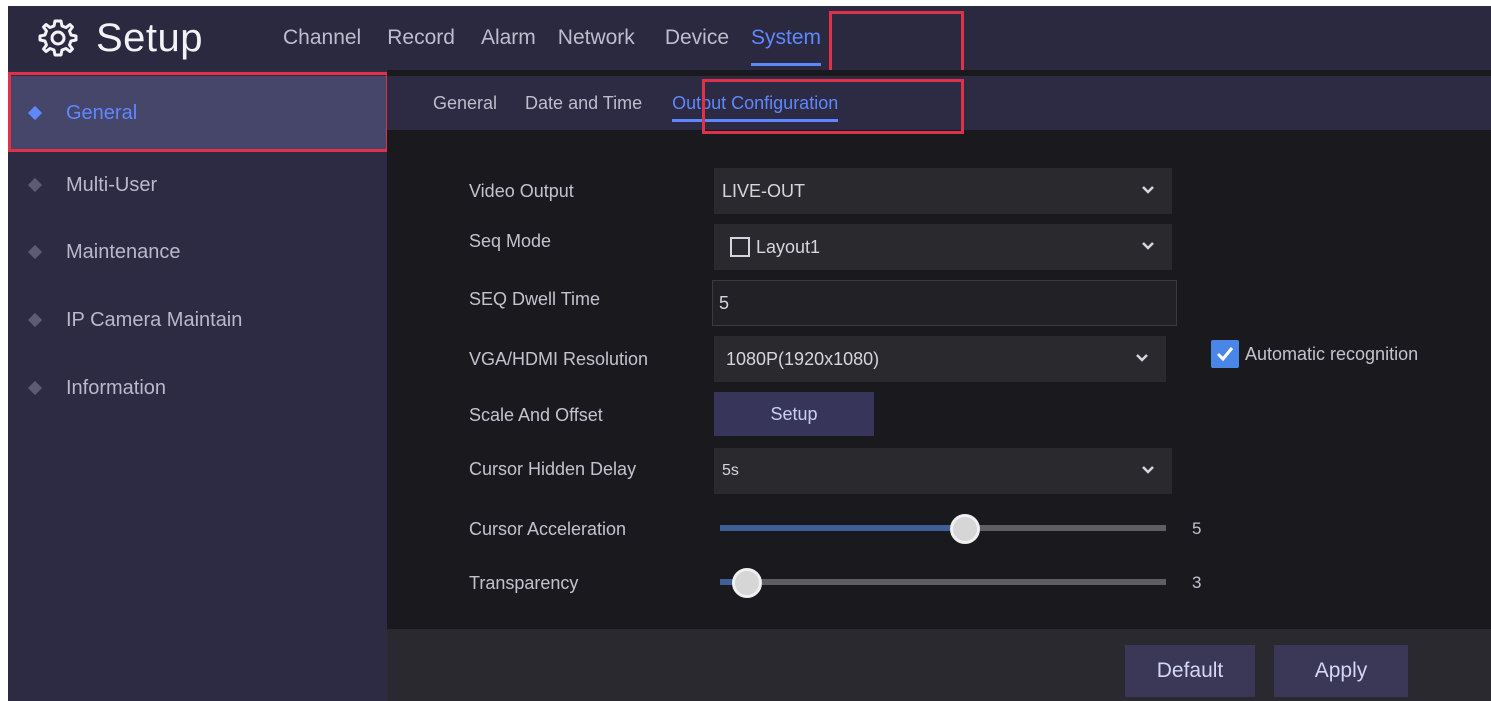 The image size is (1491, 701). What do you see at coordinates (944, 303) in the screenshot?
I see `seq-dwell-time-input: 5` at bounding box center [944, 303].